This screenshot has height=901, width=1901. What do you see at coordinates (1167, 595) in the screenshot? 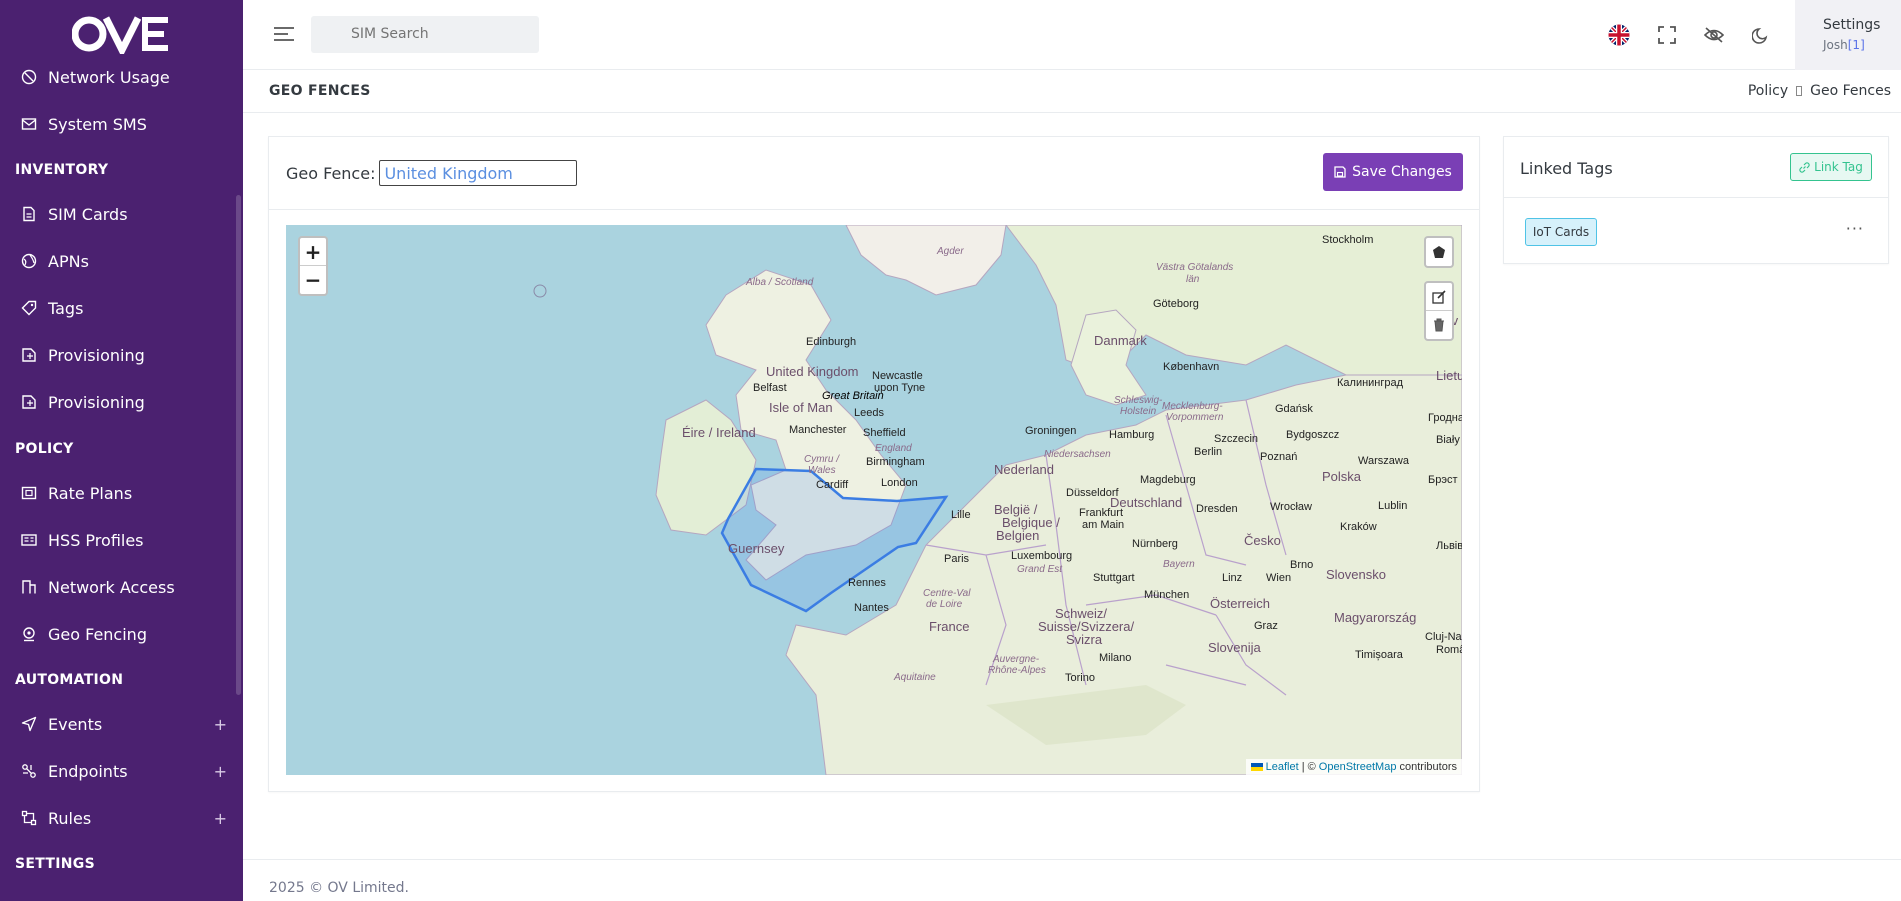
I see `map-label: München` at bounding box center [1167, 595].